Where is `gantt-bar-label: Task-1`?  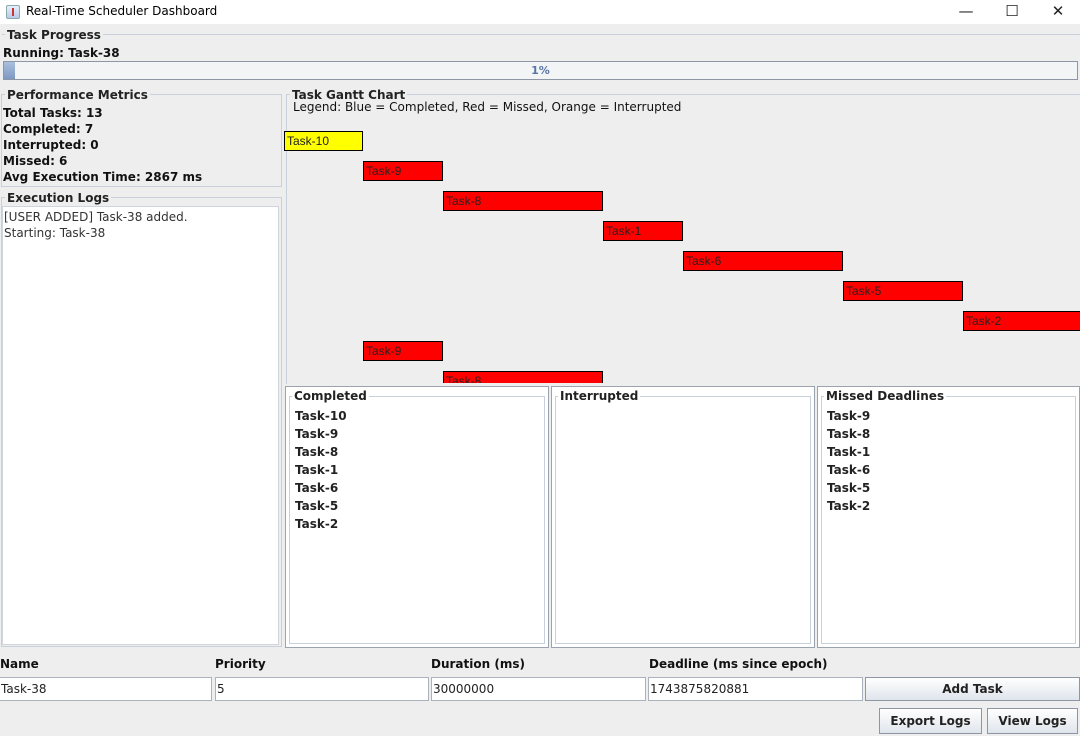 gantt-bar-label: Task-1 is located at coordinates (624, 231).